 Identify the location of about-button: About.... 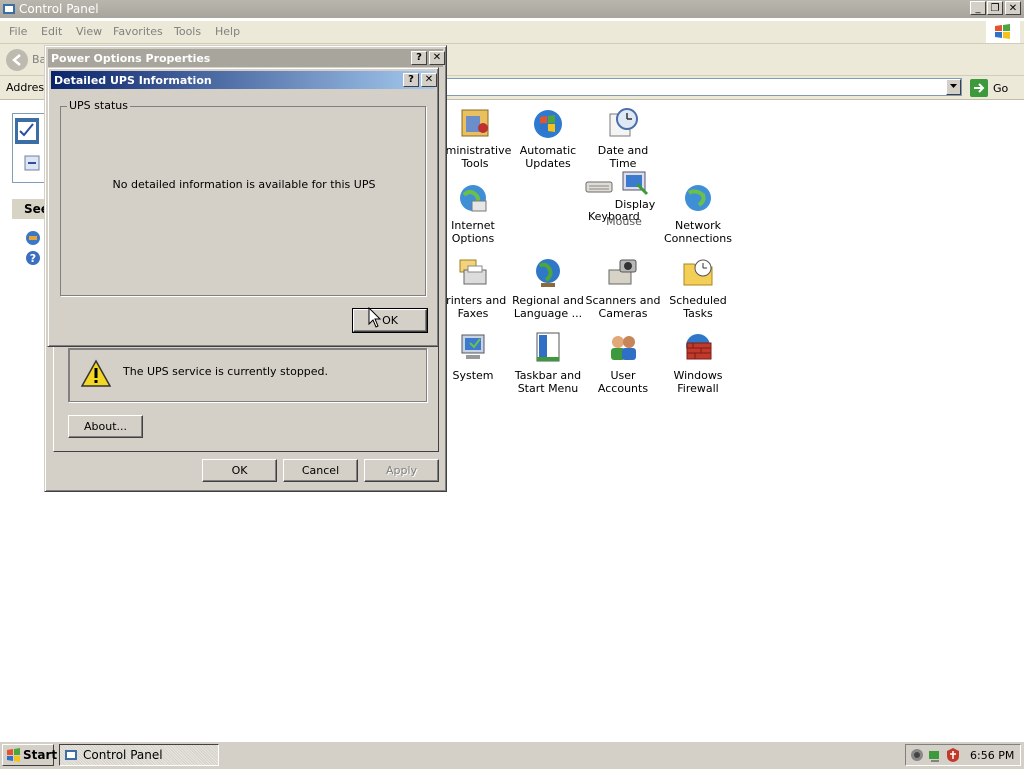
(105, 426).